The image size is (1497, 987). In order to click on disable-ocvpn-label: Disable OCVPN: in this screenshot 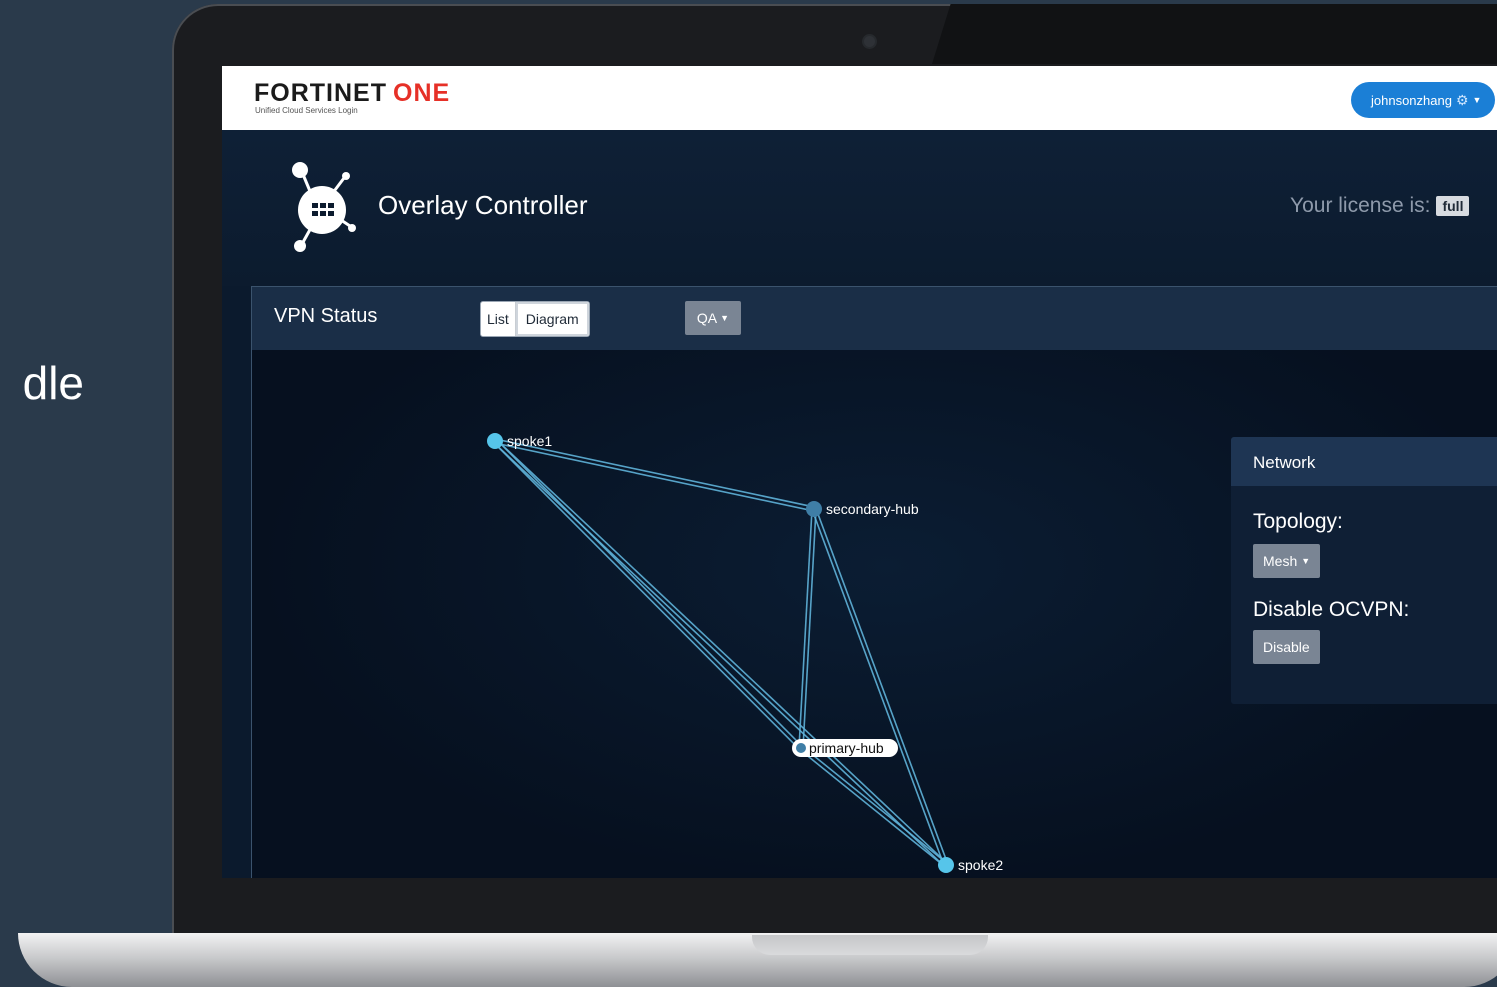, I will do `click(1331, 609)`.